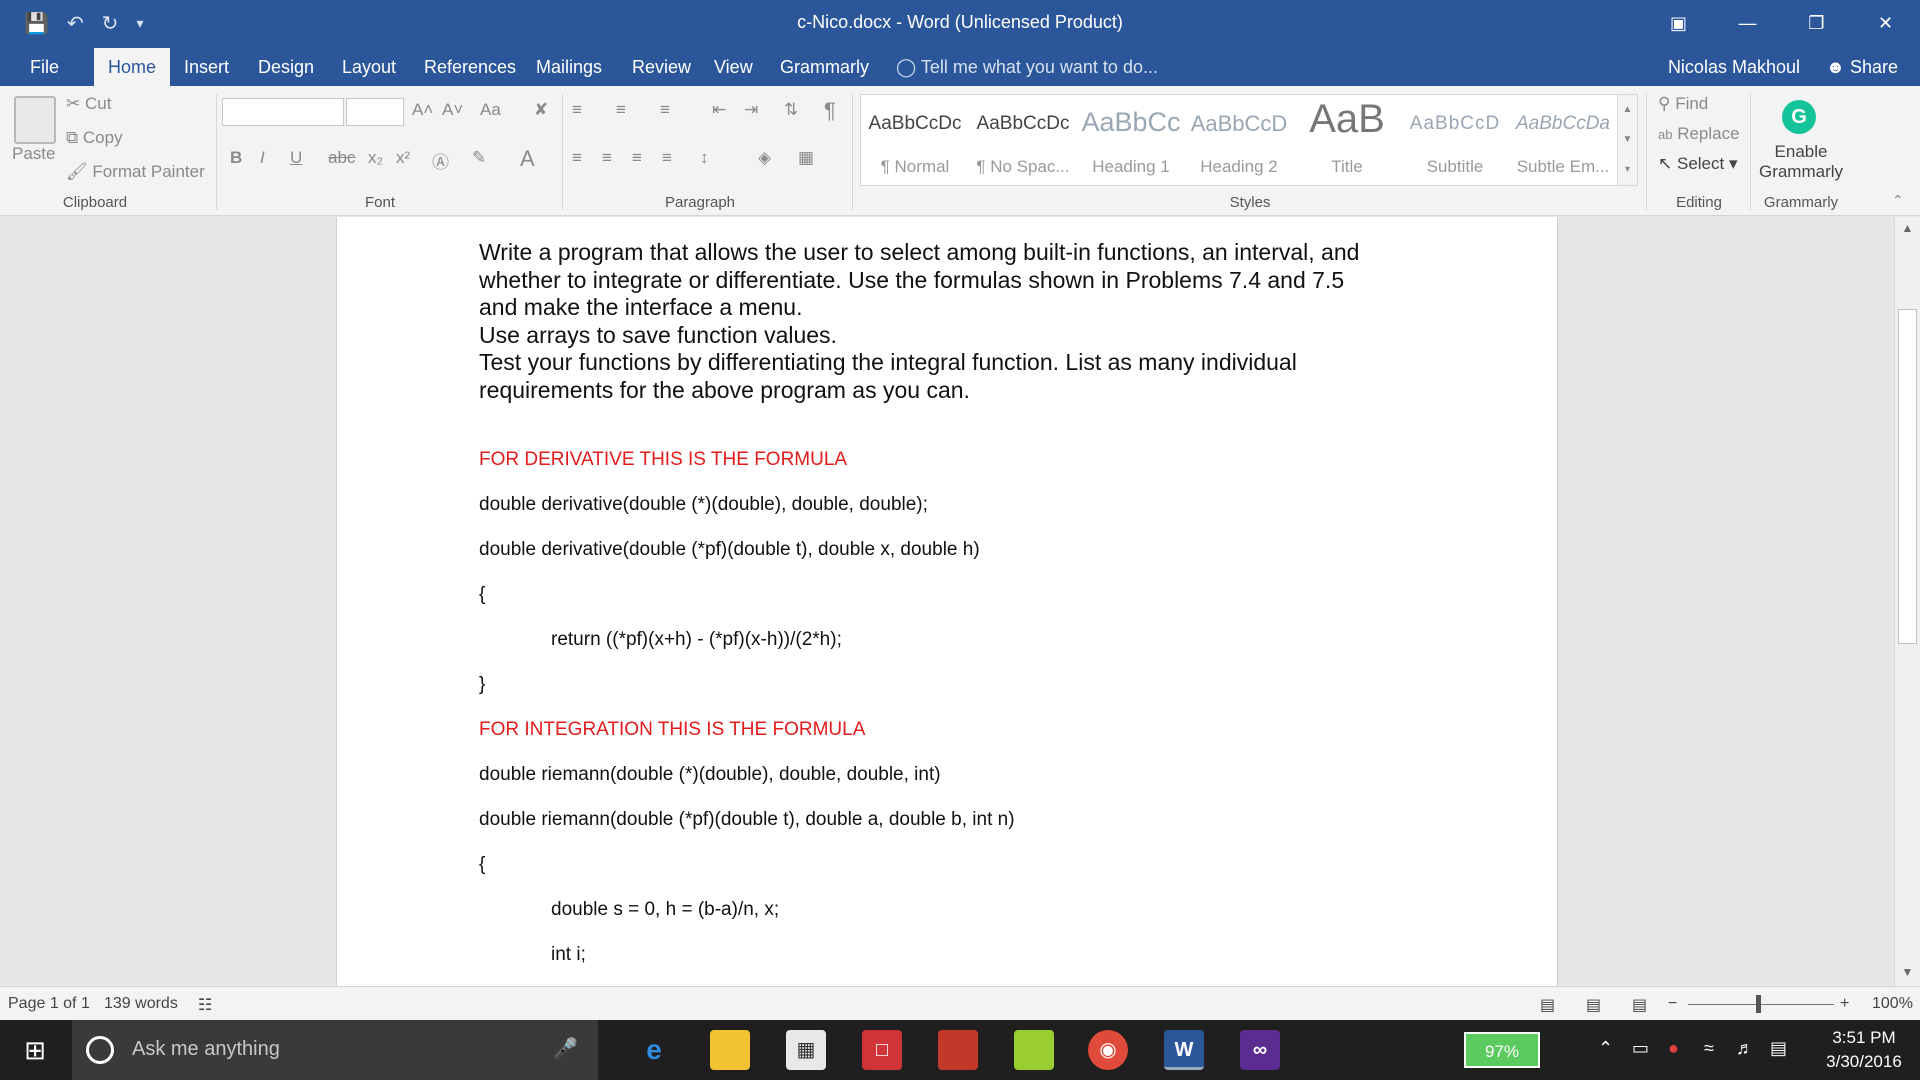  What do you see at coordinates (205, 1005) in the screenshot?
I see `proofing-icon: ☷` at bounding box center [205, 1005].